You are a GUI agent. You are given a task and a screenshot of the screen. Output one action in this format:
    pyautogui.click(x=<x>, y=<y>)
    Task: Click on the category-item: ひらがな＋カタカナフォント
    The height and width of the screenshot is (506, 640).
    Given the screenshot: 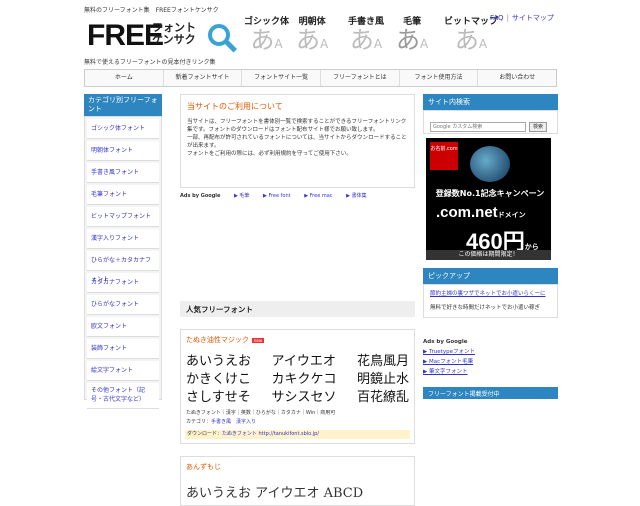 What is the action you would take?
    pyautogui.click(x=123, y=267)
    